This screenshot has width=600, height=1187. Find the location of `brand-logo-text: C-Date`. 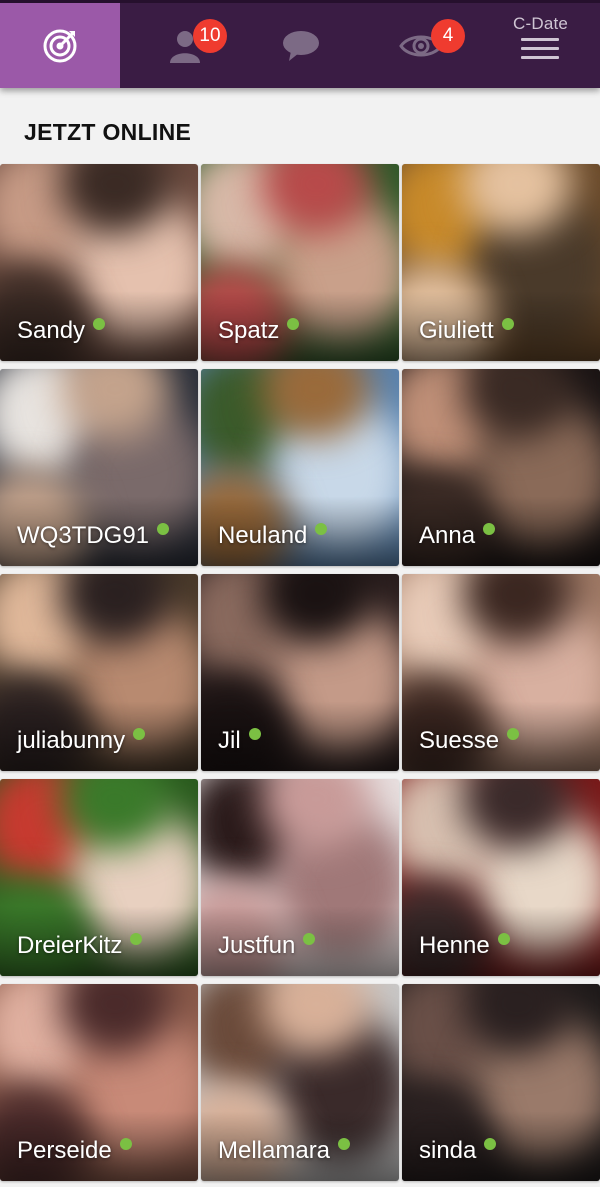

brand-logo-text: C-Date is located at coordinates (541, 23).